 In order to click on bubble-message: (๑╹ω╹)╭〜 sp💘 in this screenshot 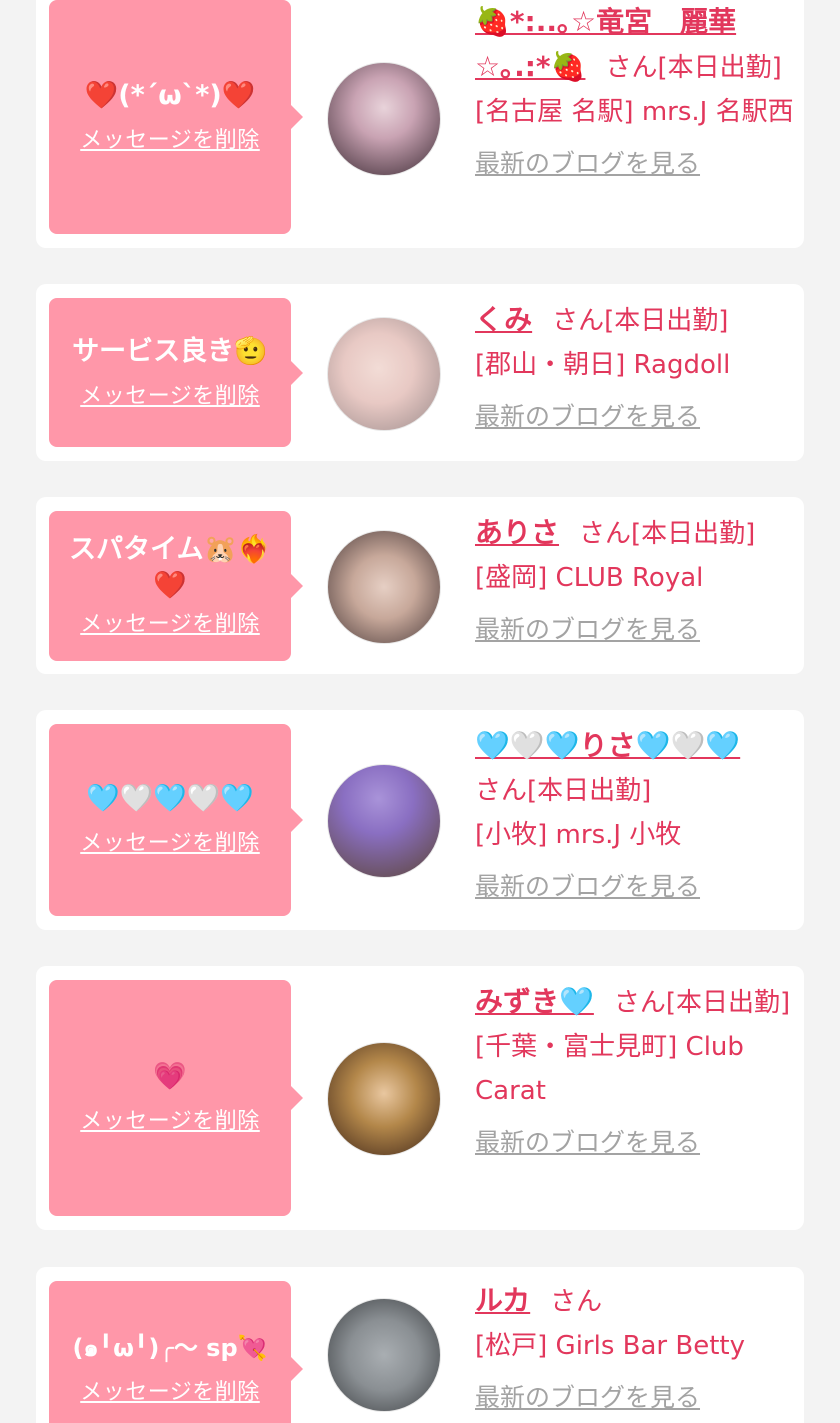, I will do `click(170, 1348)`.